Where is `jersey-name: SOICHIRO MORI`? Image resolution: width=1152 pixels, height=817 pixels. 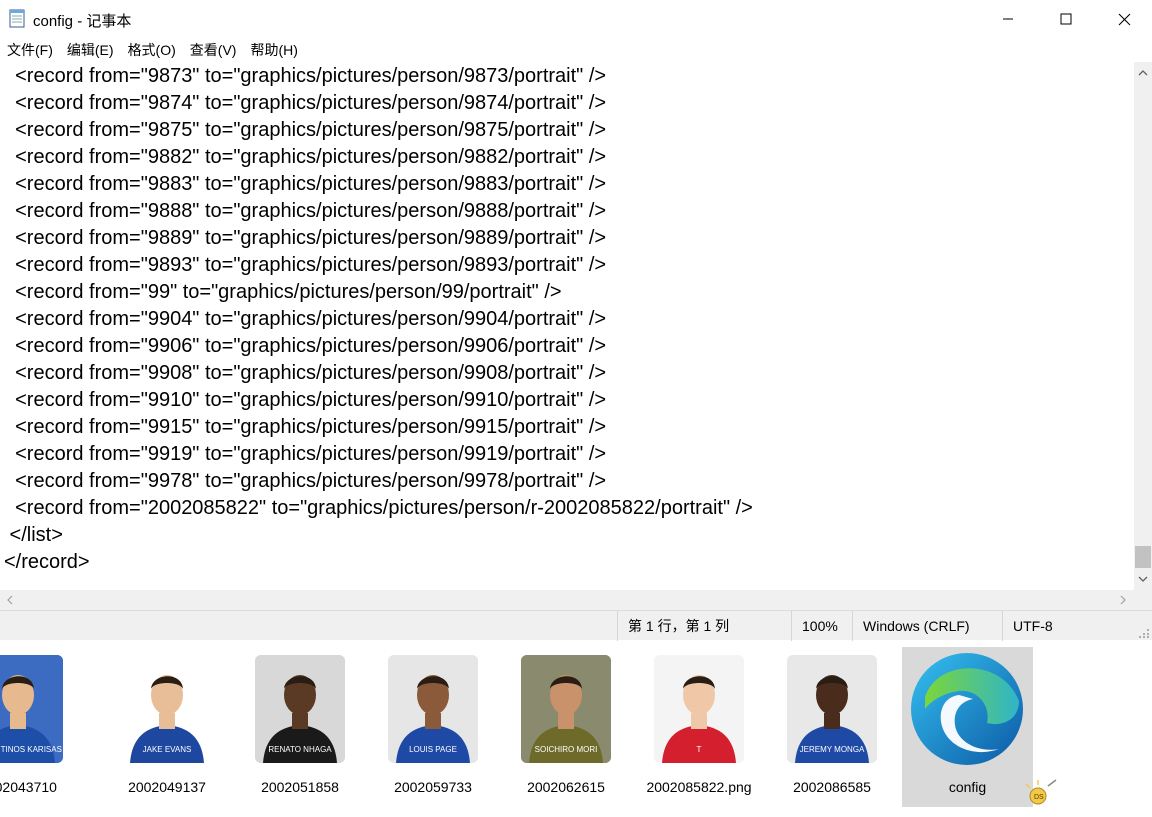
jersey-name: SOICHIRO MORI is located at coordinates (566, 749).